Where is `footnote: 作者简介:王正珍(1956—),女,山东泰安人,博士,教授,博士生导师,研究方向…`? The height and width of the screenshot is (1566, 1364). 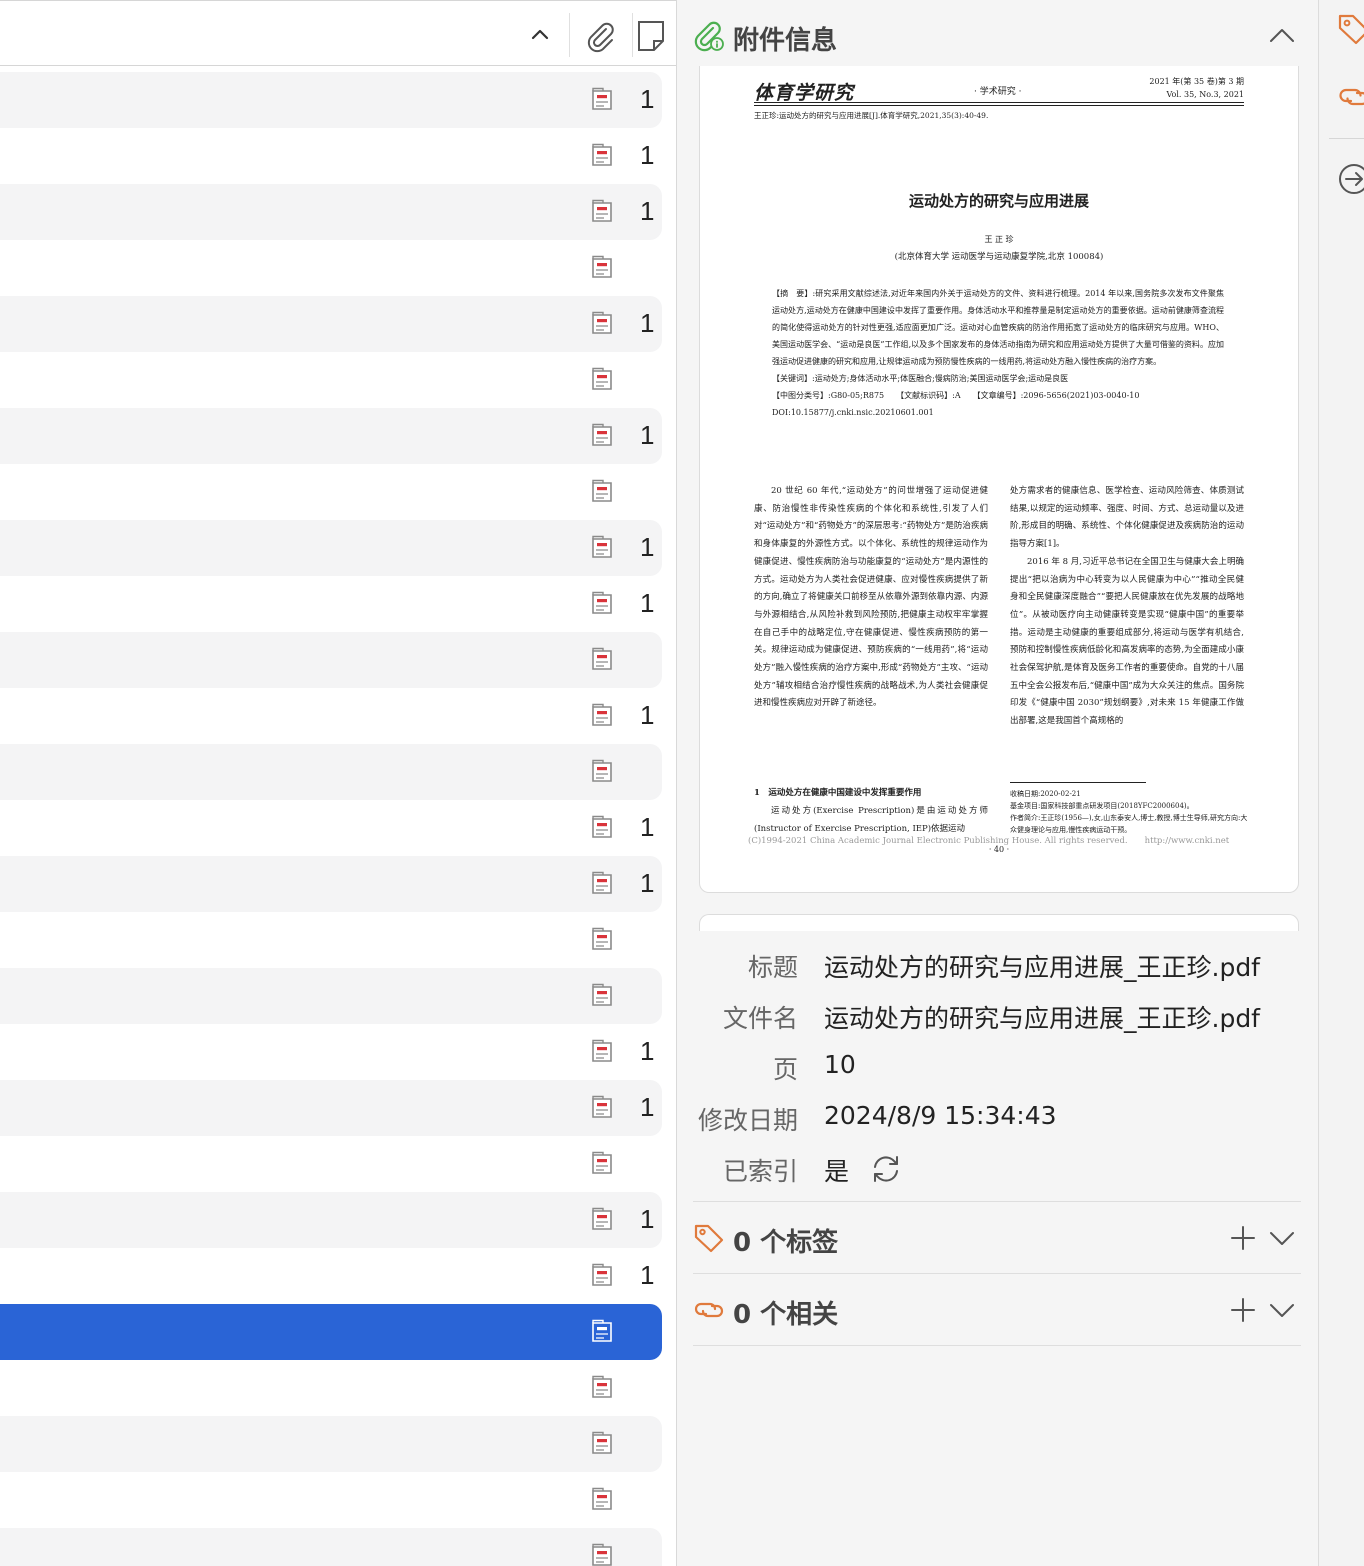 footnote: 作者简介:王正珍(1956—),女,山东泰安人,博士,教授,博士生导师,研究方向… is located at coordinates (1129, 824).